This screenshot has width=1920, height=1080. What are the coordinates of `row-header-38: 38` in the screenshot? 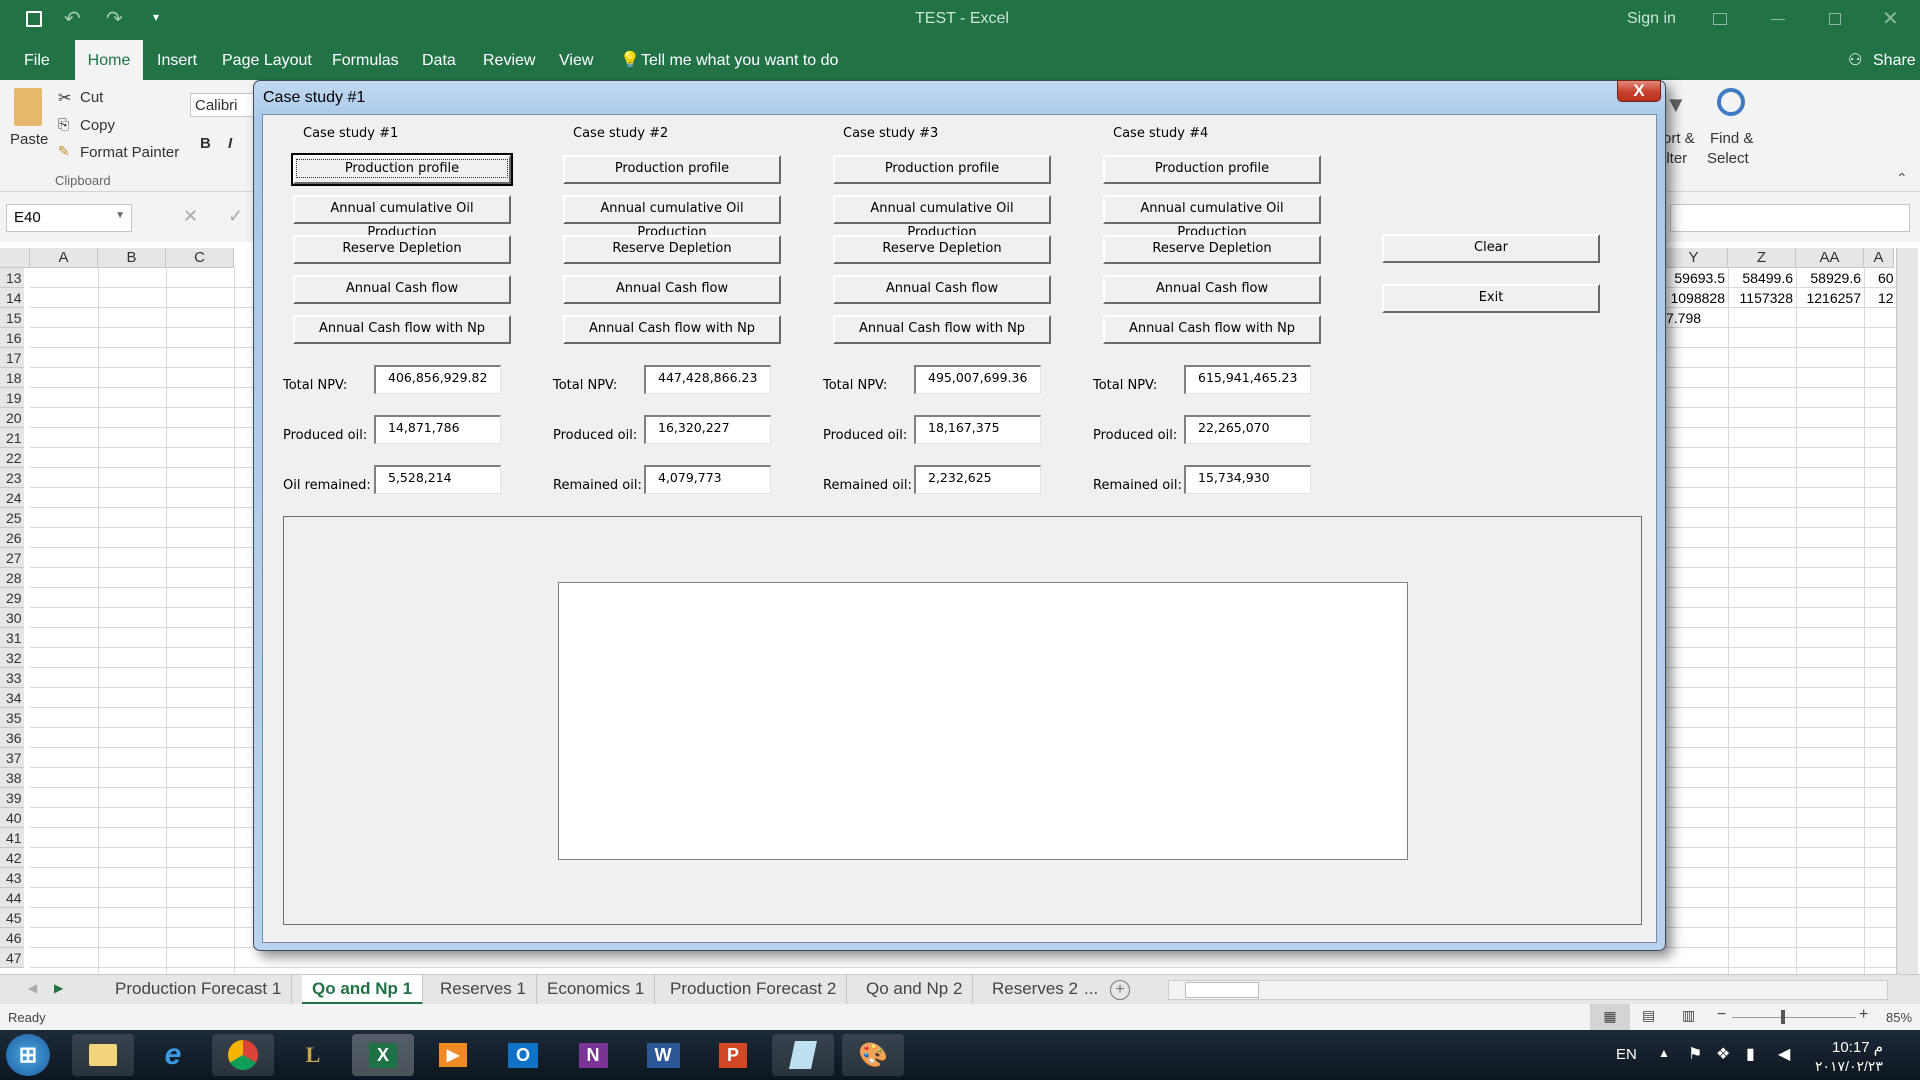 It's located at (12, 778).